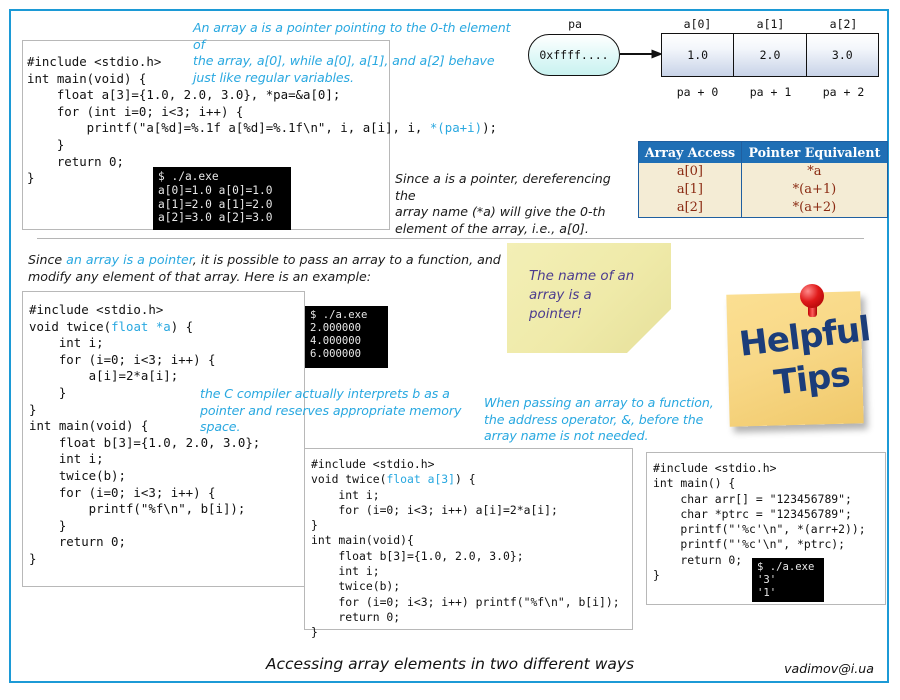  I want to click on annotation-line: When passing an array to a function,, so click(599, 402).